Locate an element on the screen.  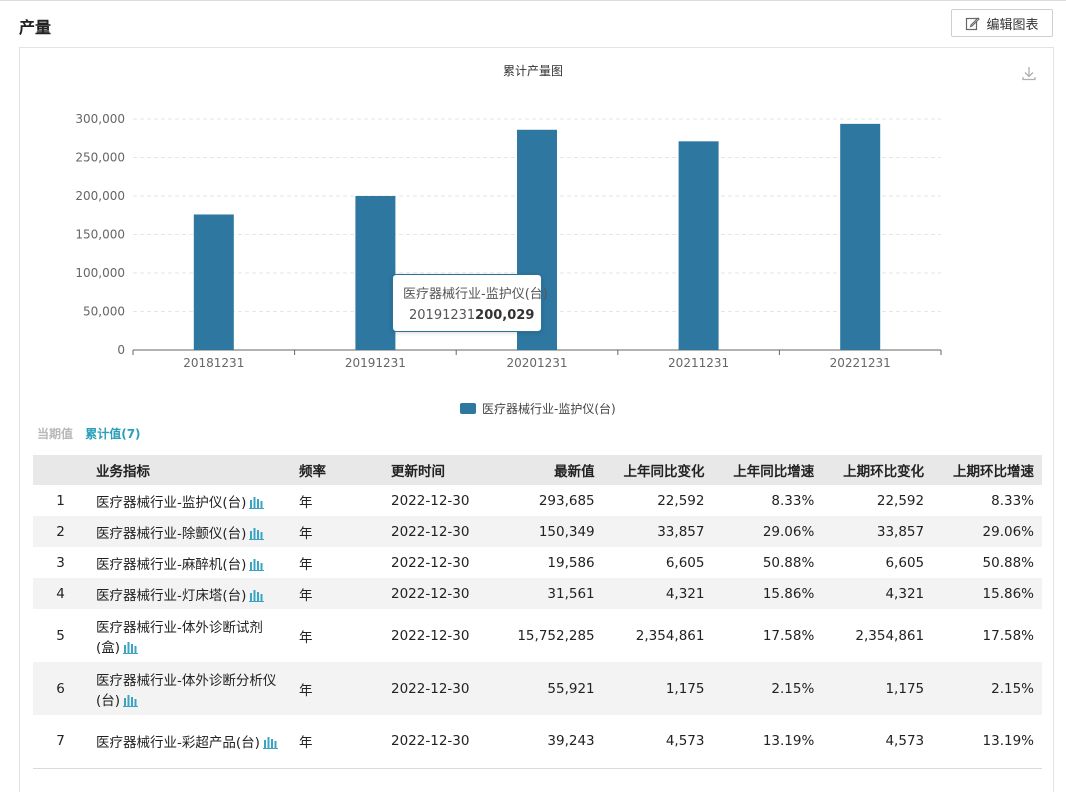
row-yoy-rate: 17.58% is located at coordinates (767, 635).